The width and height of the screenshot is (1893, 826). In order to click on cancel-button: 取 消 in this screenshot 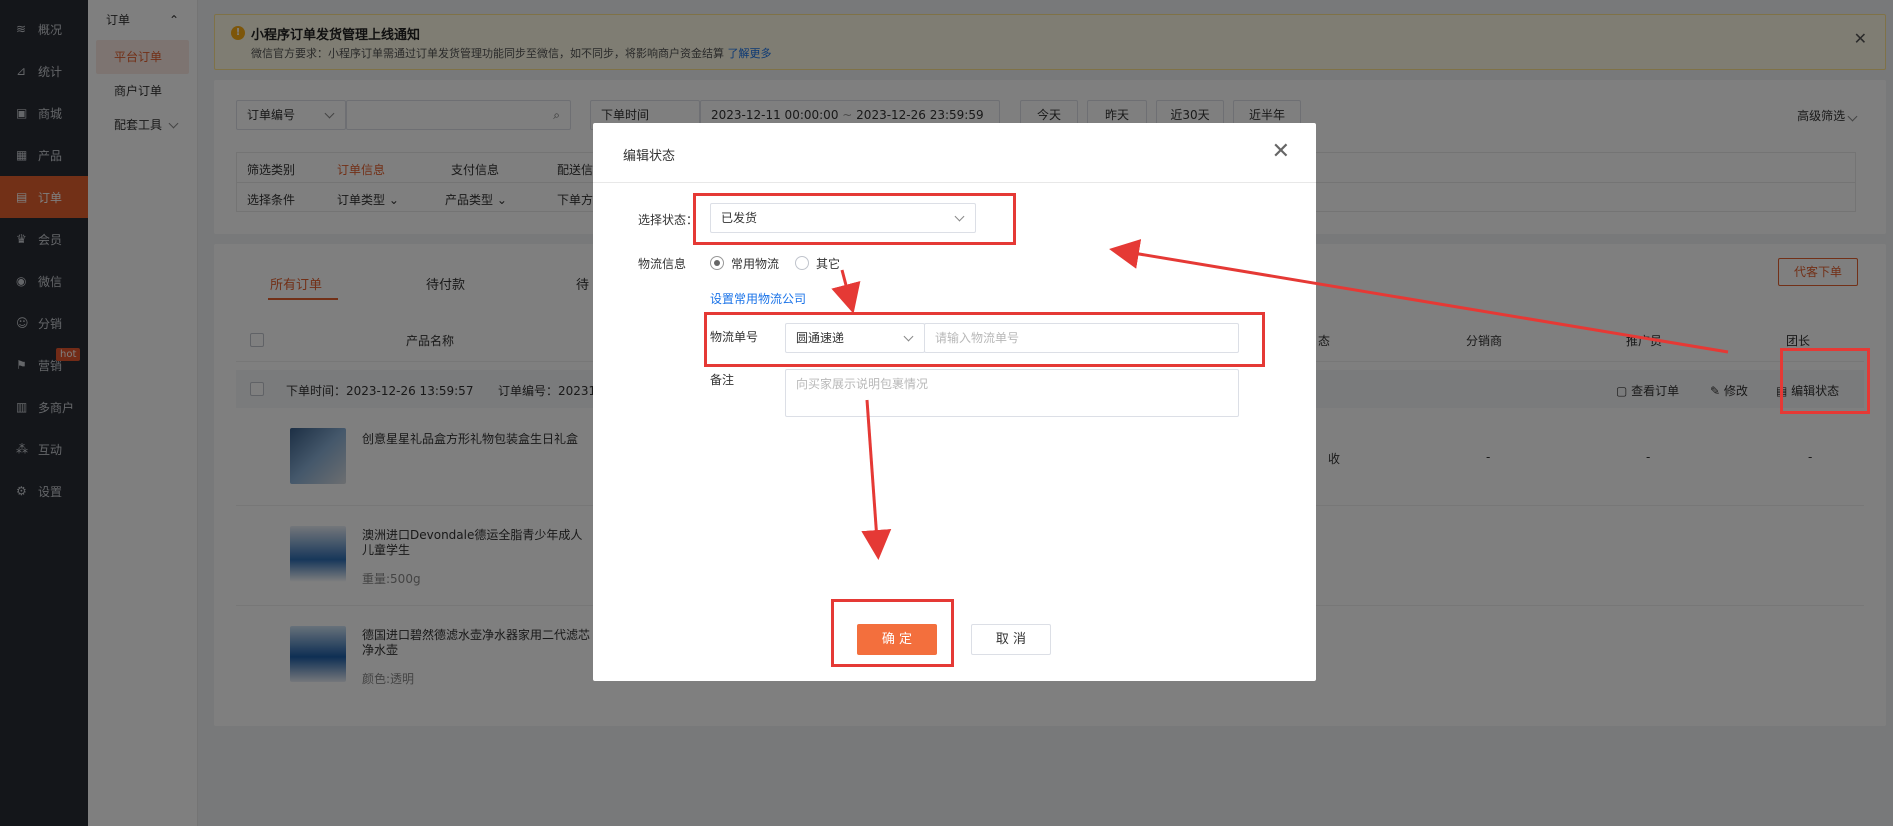, I will do `click(1011, 639)`.